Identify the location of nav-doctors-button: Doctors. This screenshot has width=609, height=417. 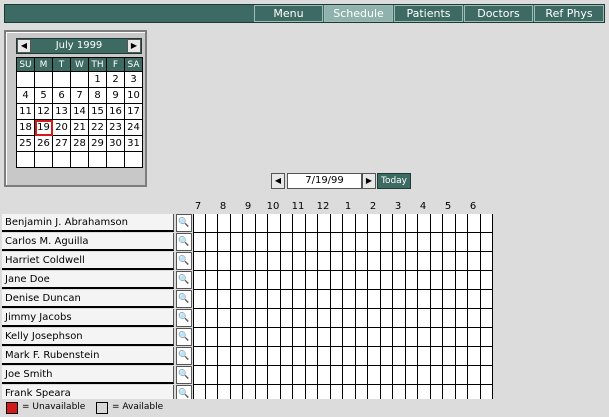
(498, 13).